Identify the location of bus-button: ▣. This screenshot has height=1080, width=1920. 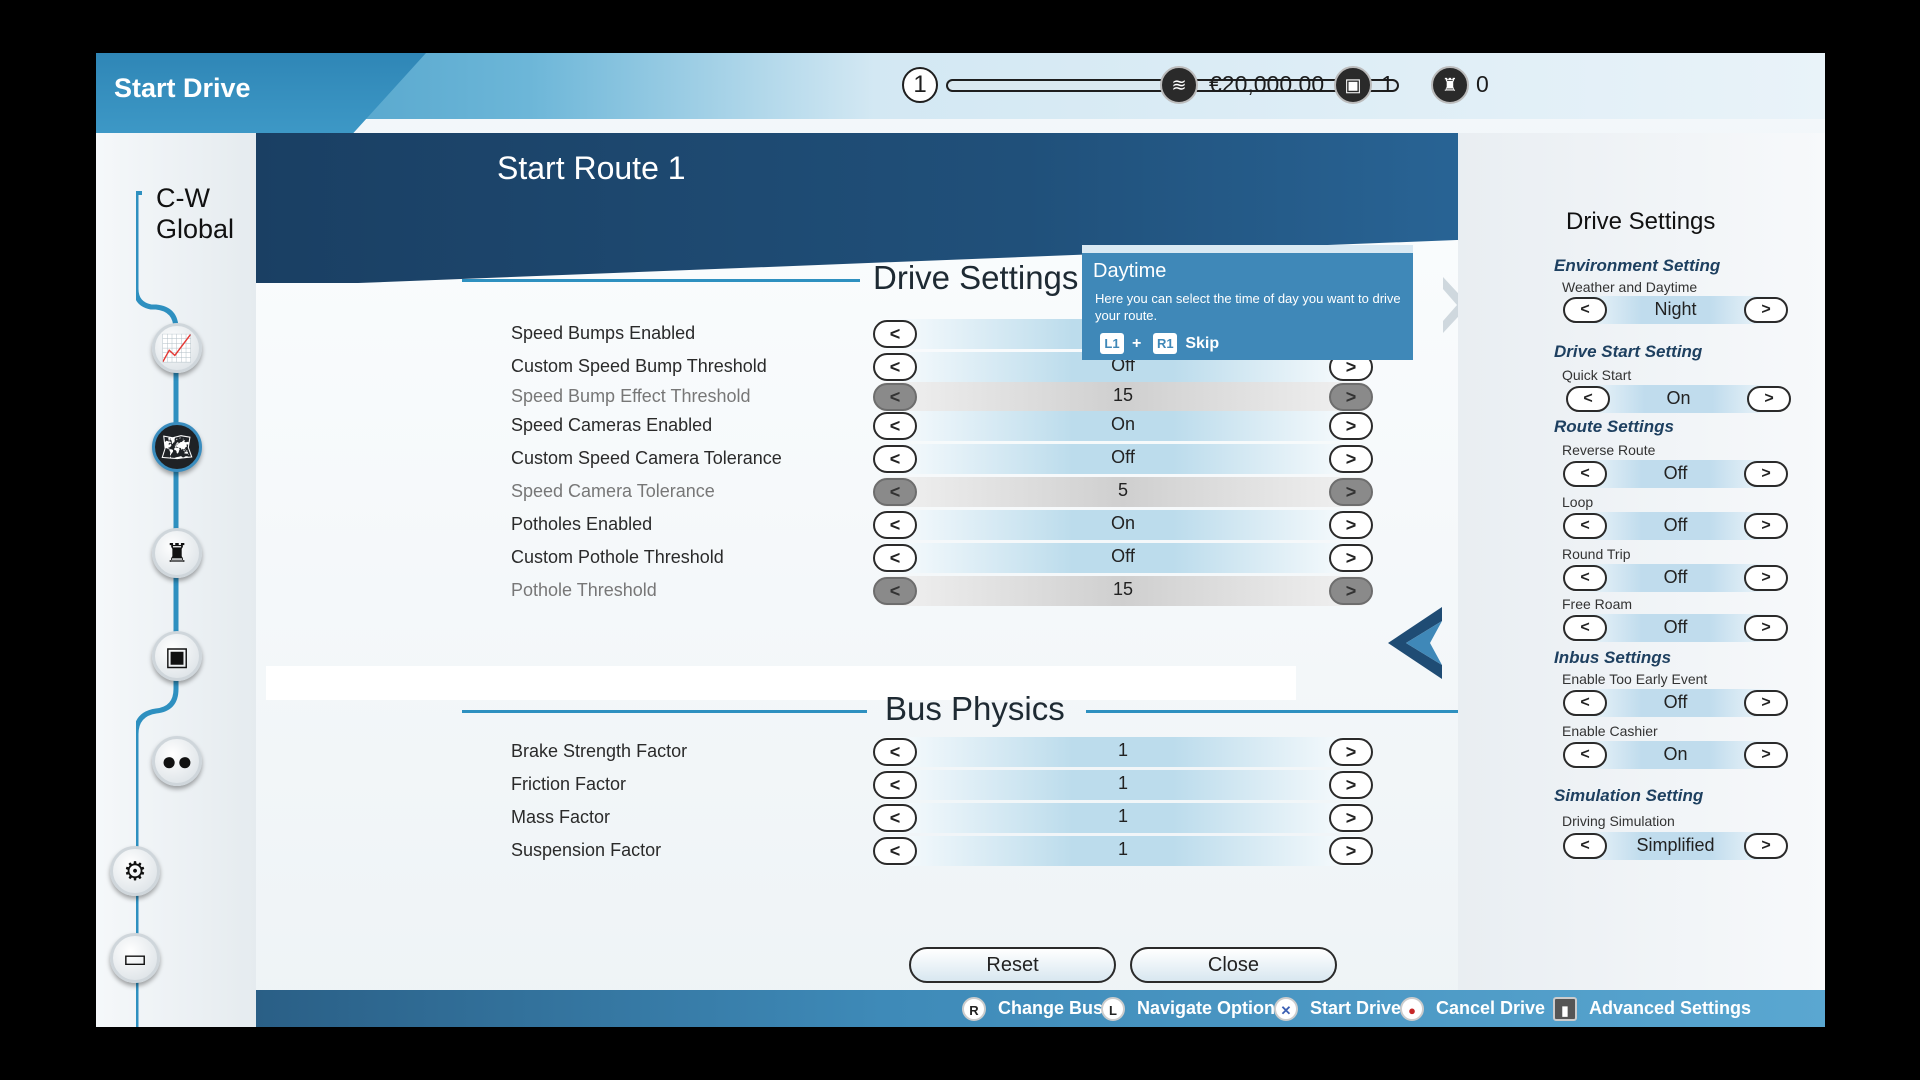
(177, 656).